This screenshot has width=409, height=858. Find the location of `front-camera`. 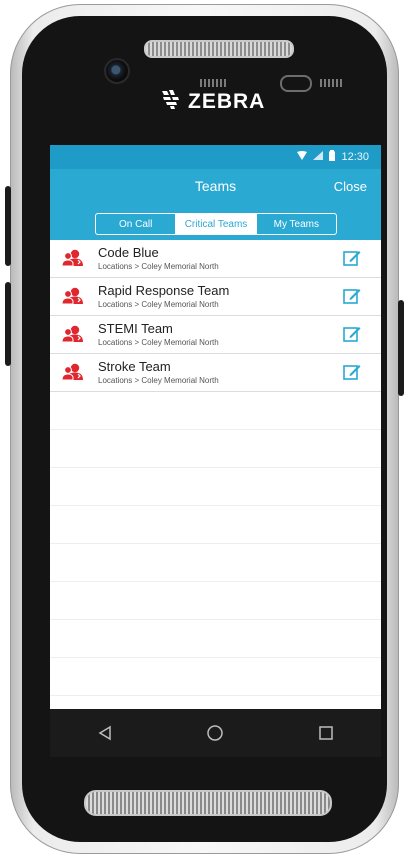

front-camera is located at coordinates (117, 71).